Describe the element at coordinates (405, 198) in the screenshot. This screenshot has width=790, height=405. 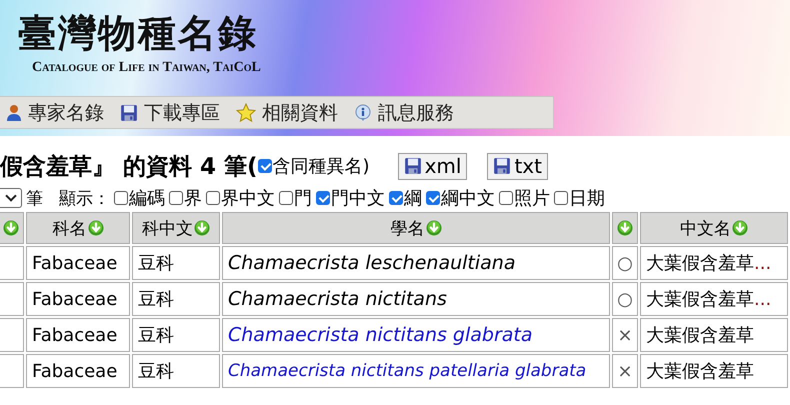
I see `field-checkbox: 綱` at that location.